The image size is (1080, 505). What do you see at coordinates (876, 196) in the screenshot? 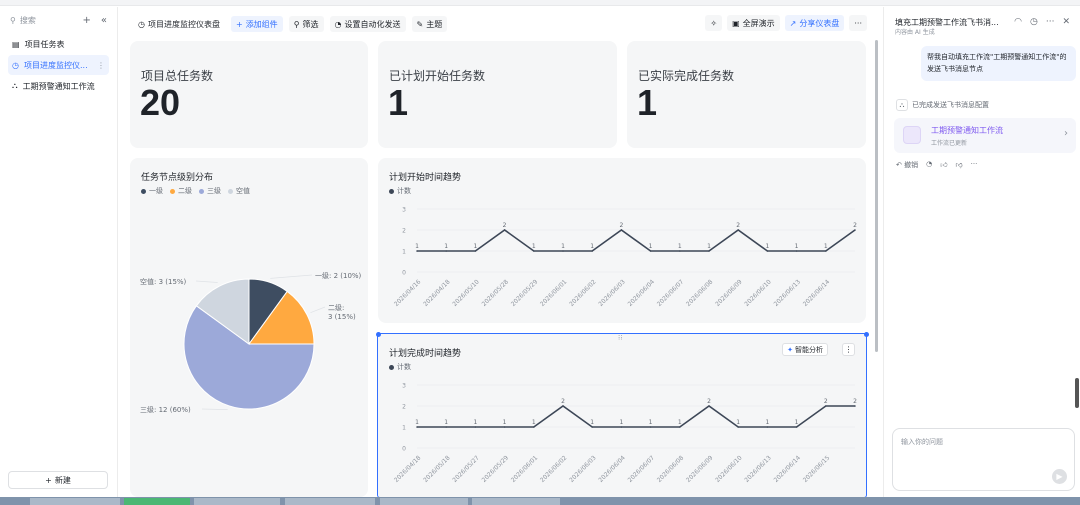
I see `main-scrollbar` at bounding box center [876, 196].